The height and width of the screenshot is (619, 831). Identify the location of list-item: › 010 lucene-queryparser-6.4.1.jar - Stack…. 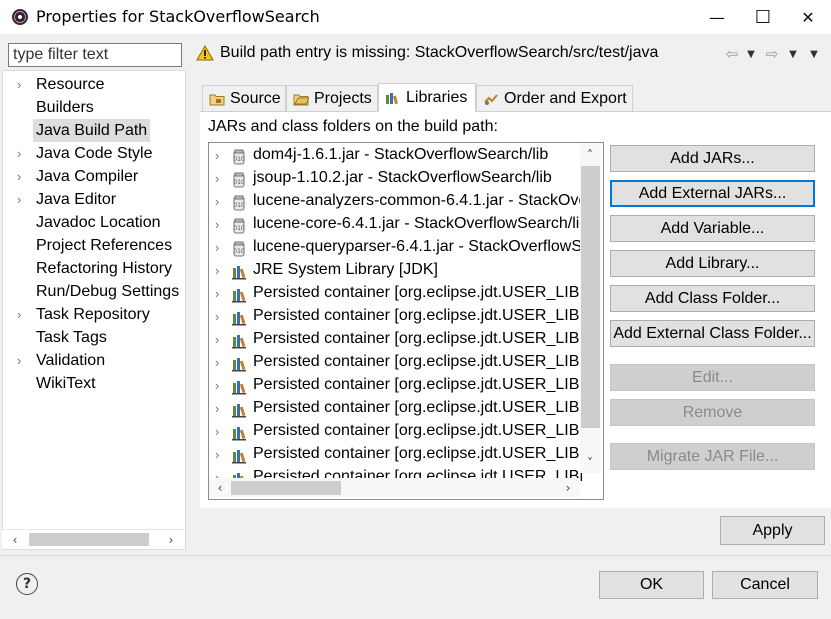
(395, 248).